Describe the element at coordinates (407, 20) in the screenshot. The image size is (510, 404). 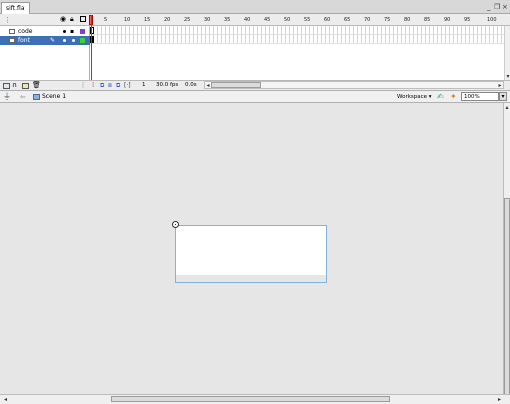
I see `ruler-label: 80` at that location.